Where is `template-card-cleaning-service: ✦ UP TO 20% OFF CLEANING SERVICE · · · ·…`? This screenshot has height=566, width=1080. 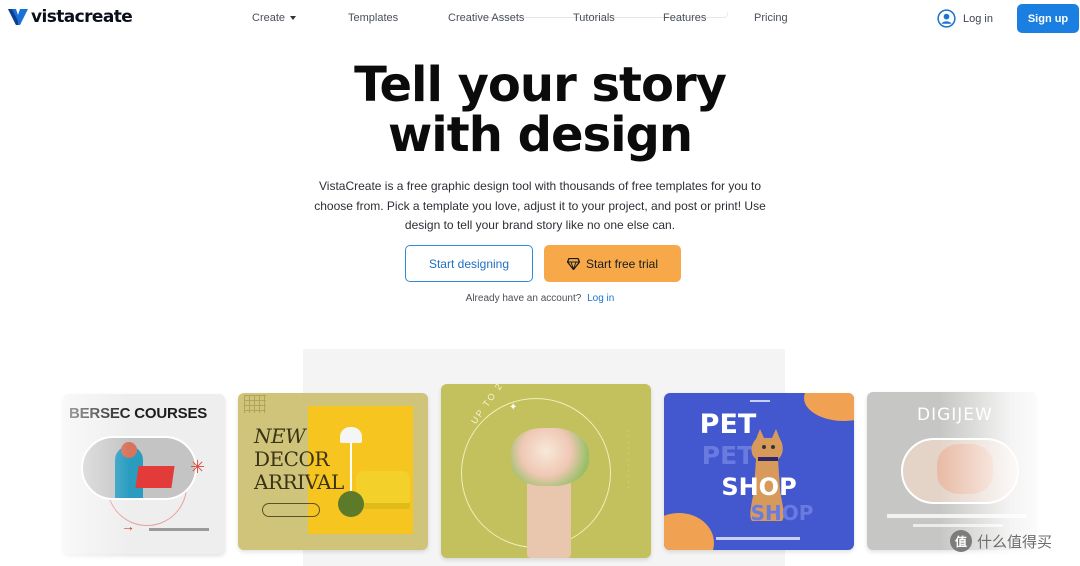
template-card-cleaning-service: ✦ UP TO 20% OFF CLEANING SERVICE · · · ·… is located at coordinates (546, 471).